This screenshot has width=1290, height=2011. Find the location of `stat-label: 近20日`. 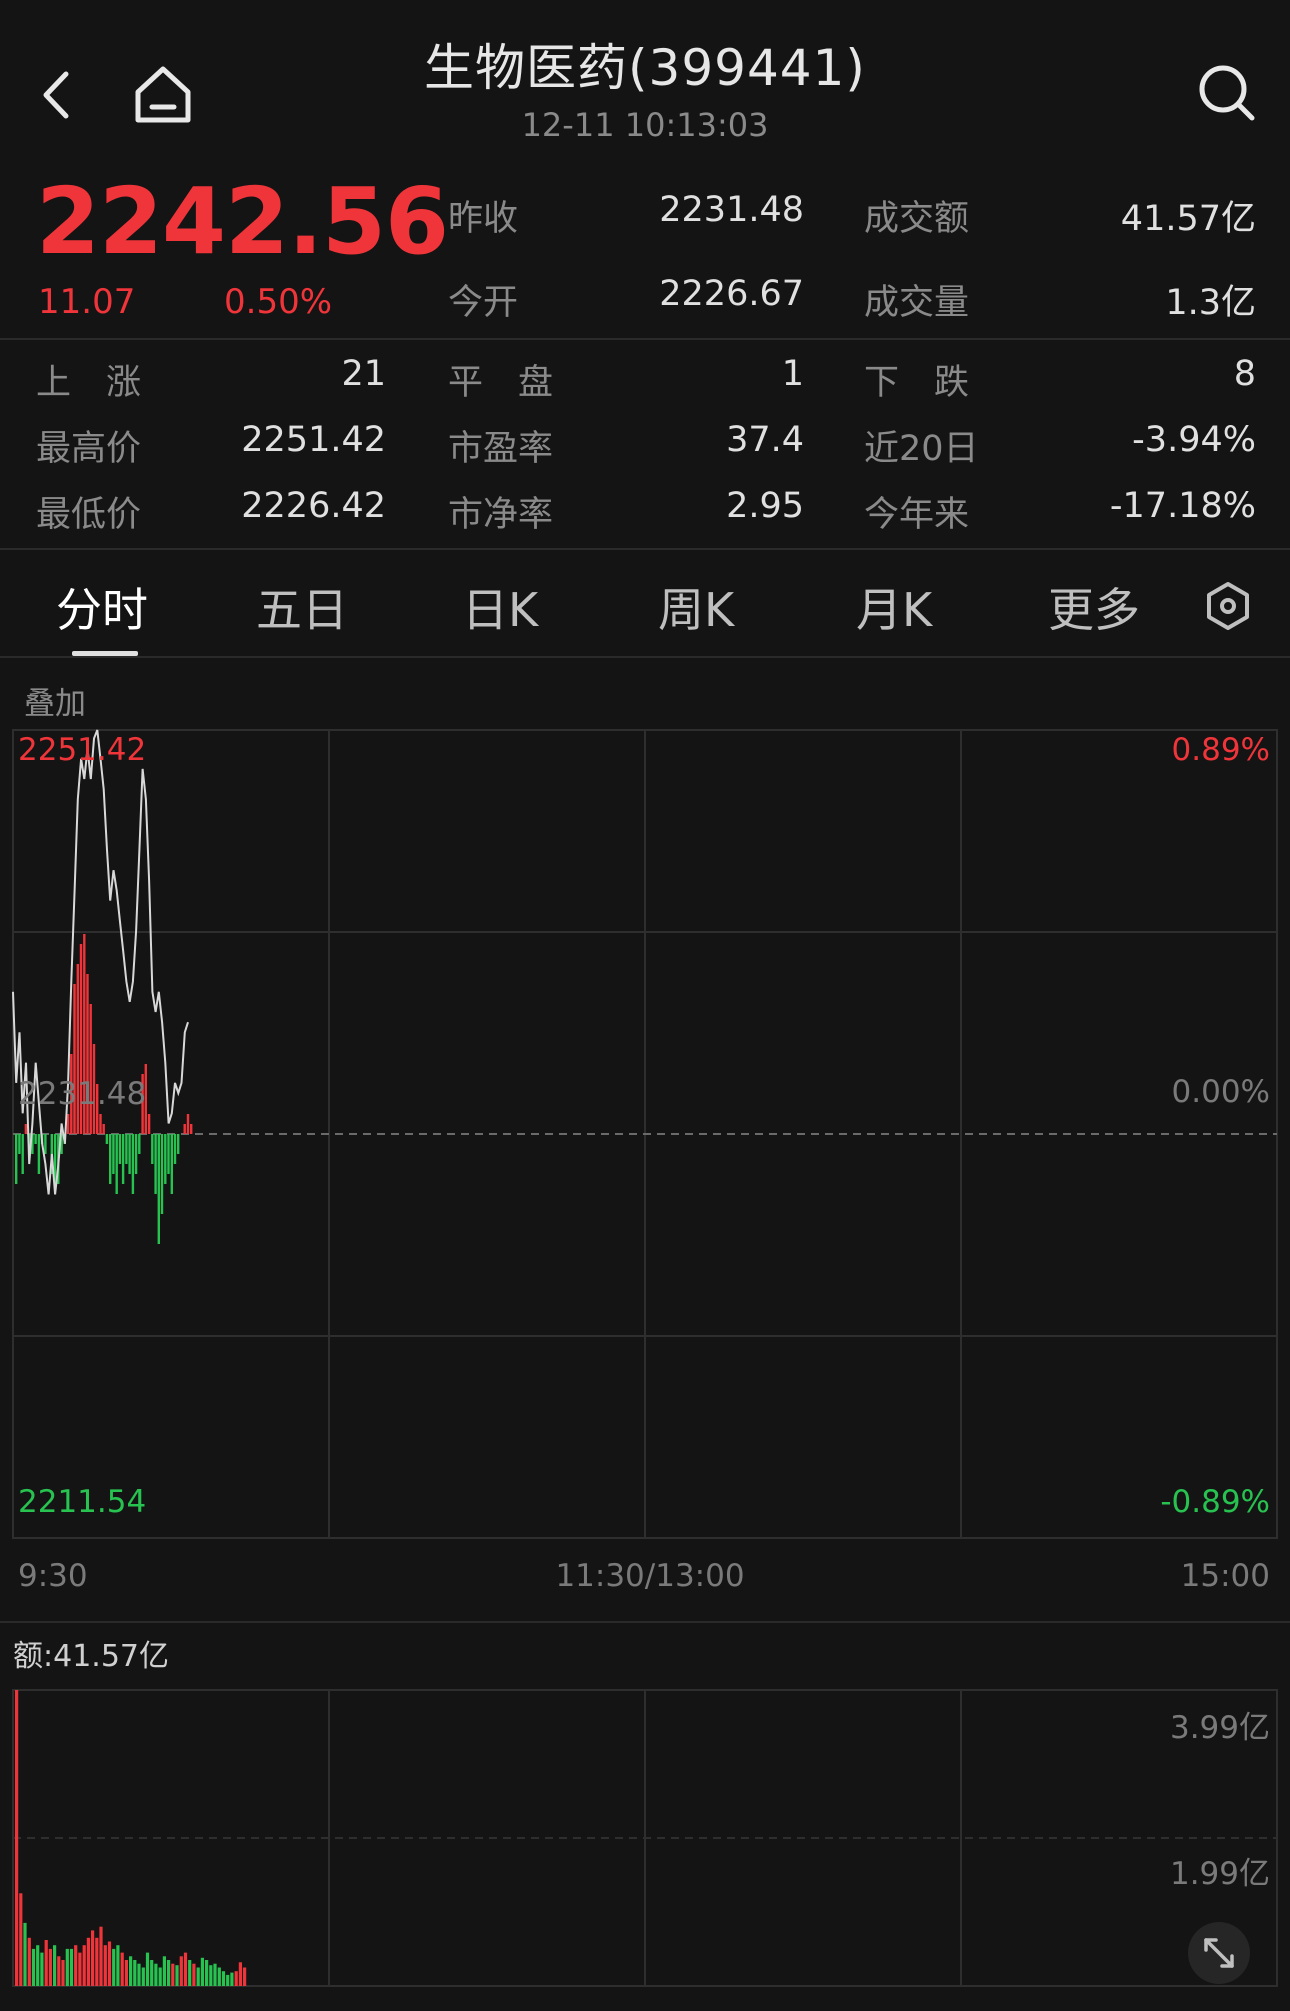

stat-label: 近20日 is located at coordinates (921, 449).